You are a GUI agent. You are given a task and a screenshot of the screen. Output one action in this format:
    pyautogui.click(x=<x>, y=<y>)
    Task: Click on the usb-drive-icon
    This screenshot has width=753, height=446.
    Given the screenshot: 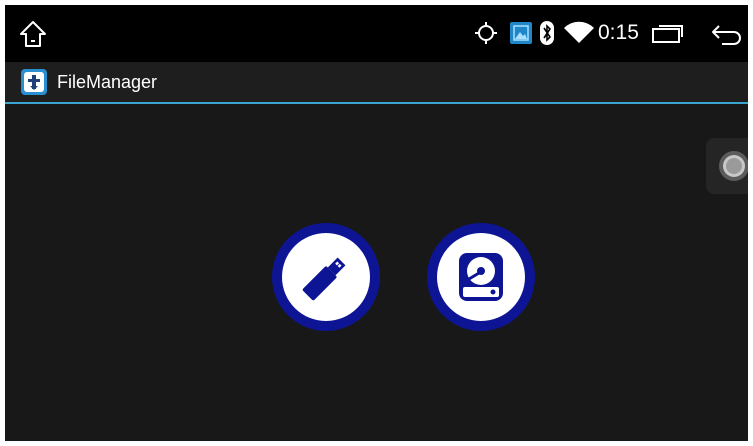 What is the action you would take?
    pyautogui.click(x=324, y=279)
    